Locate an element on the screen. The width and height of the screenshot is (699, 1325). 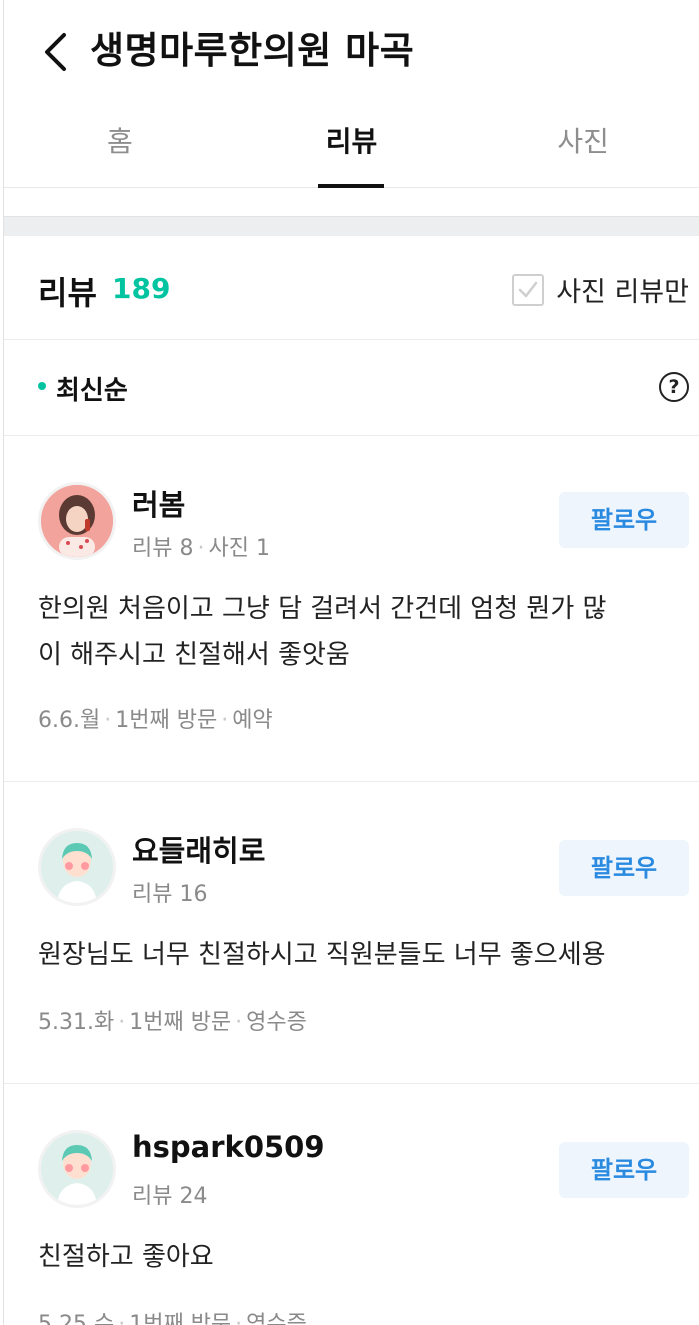
review-text-line: 원장님도 너무 친절하시고 직원분들도 너무 좋으세용 is located at coordinates (322, 955).